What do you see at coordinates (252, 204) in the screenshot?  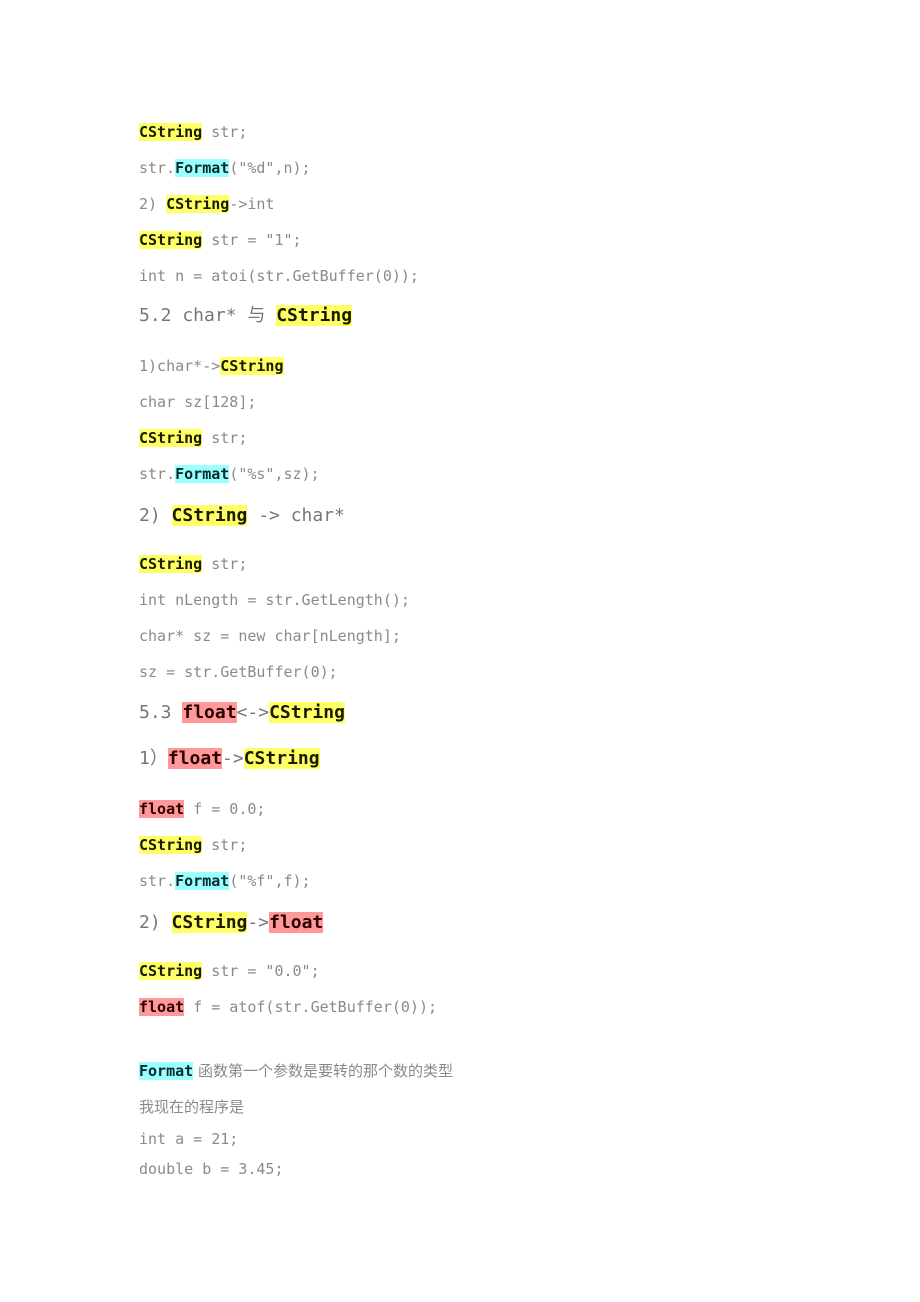 I see `text-segment: ->int` at bounding box center [252, 204].